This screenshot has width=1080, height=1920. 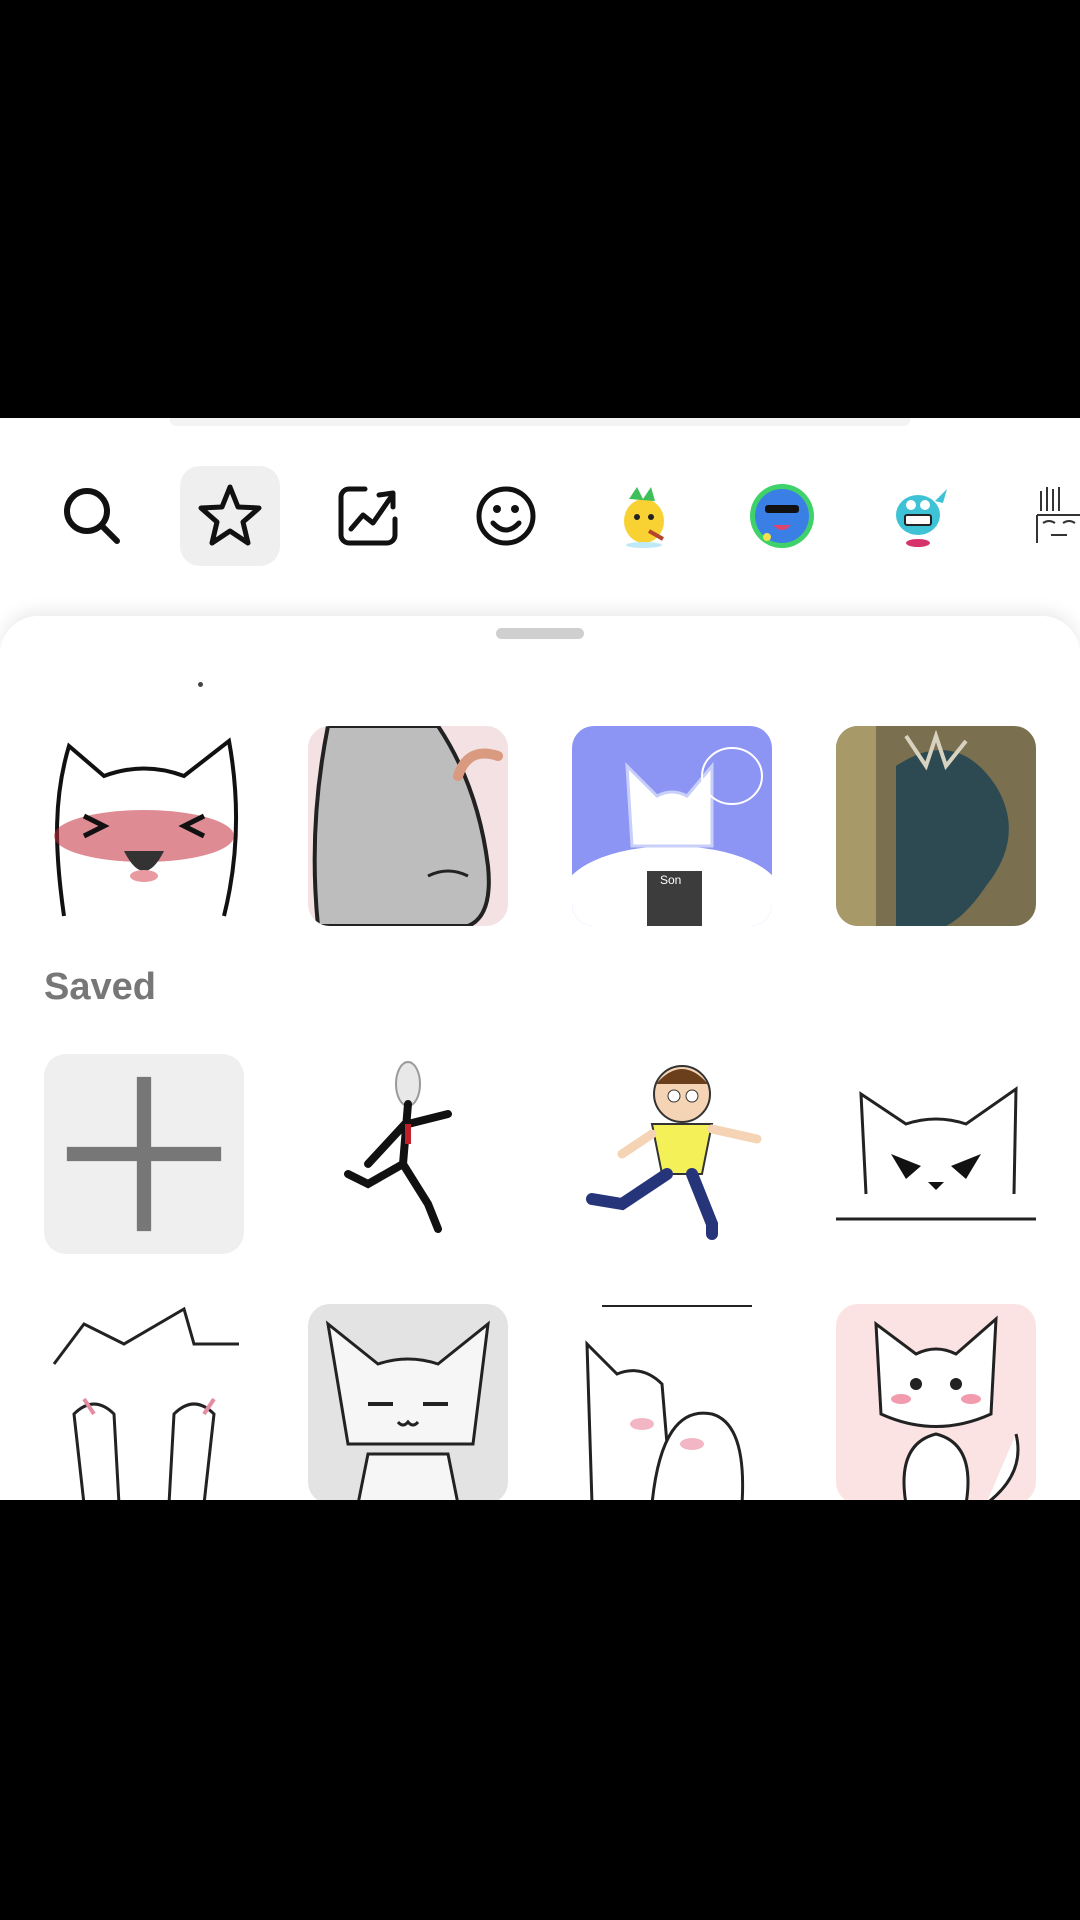 I want to click on teal-fish-sticker-icon, so click(x=921, y=518).